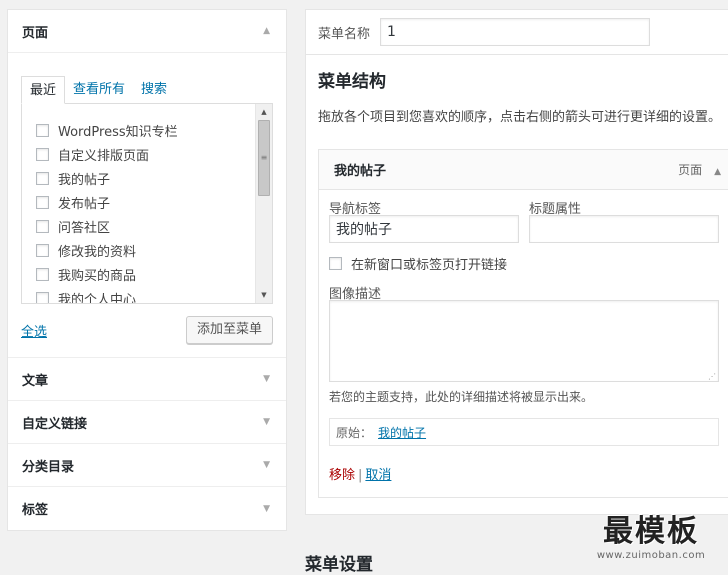 The image size is (728, 575). Describe the element at coordinates (264, 295) in the screenshot. I see `scroll-down-icon: ▼` at that location.